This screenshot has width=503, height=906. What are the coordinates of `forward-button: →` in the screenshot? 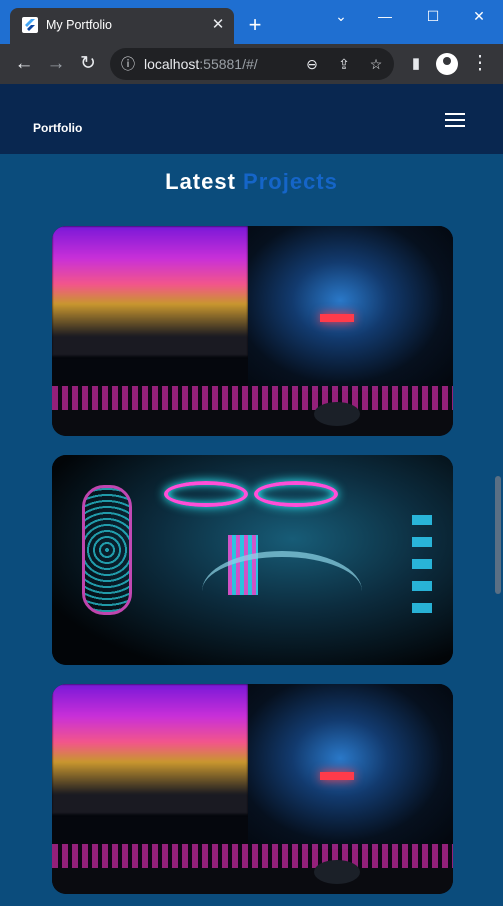 It's located at (56, 64).